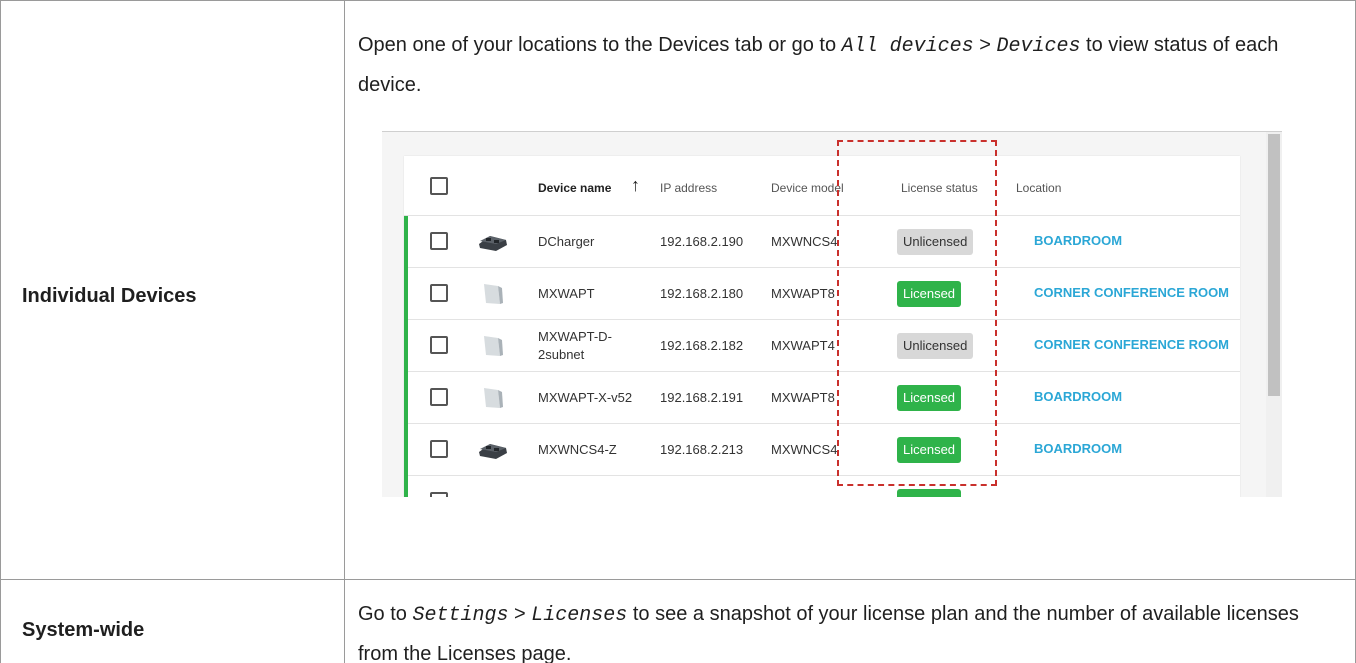 The image size is (1356, 663). What do you see at coordinates (598, 449) in the screenshot?
I see `device-name: MXWNCS4-Z` at bounding box center [598, 449].